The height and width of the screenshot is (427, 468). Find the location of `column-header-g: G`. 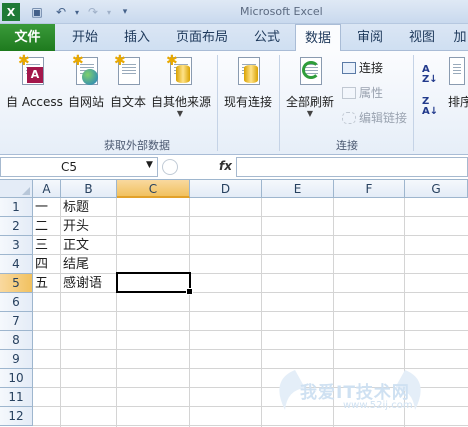

column-header-g: G is located at coordinates (436, 189).